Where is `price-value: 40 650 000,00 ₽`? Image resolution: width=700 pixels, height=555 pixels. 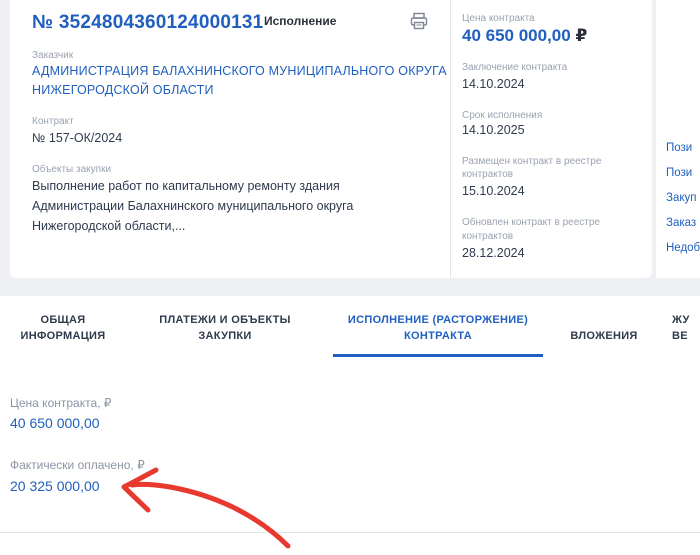 price-value: 40 650 000,00 ₽ is located at coordinates (524, 36).